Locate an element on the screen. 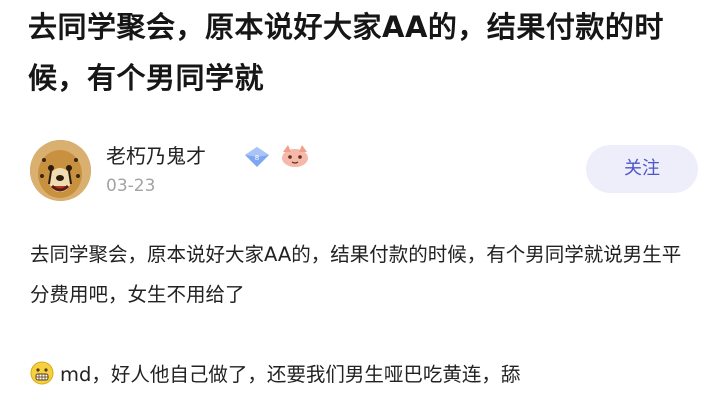  avatar is located at coordinates (60, 170).